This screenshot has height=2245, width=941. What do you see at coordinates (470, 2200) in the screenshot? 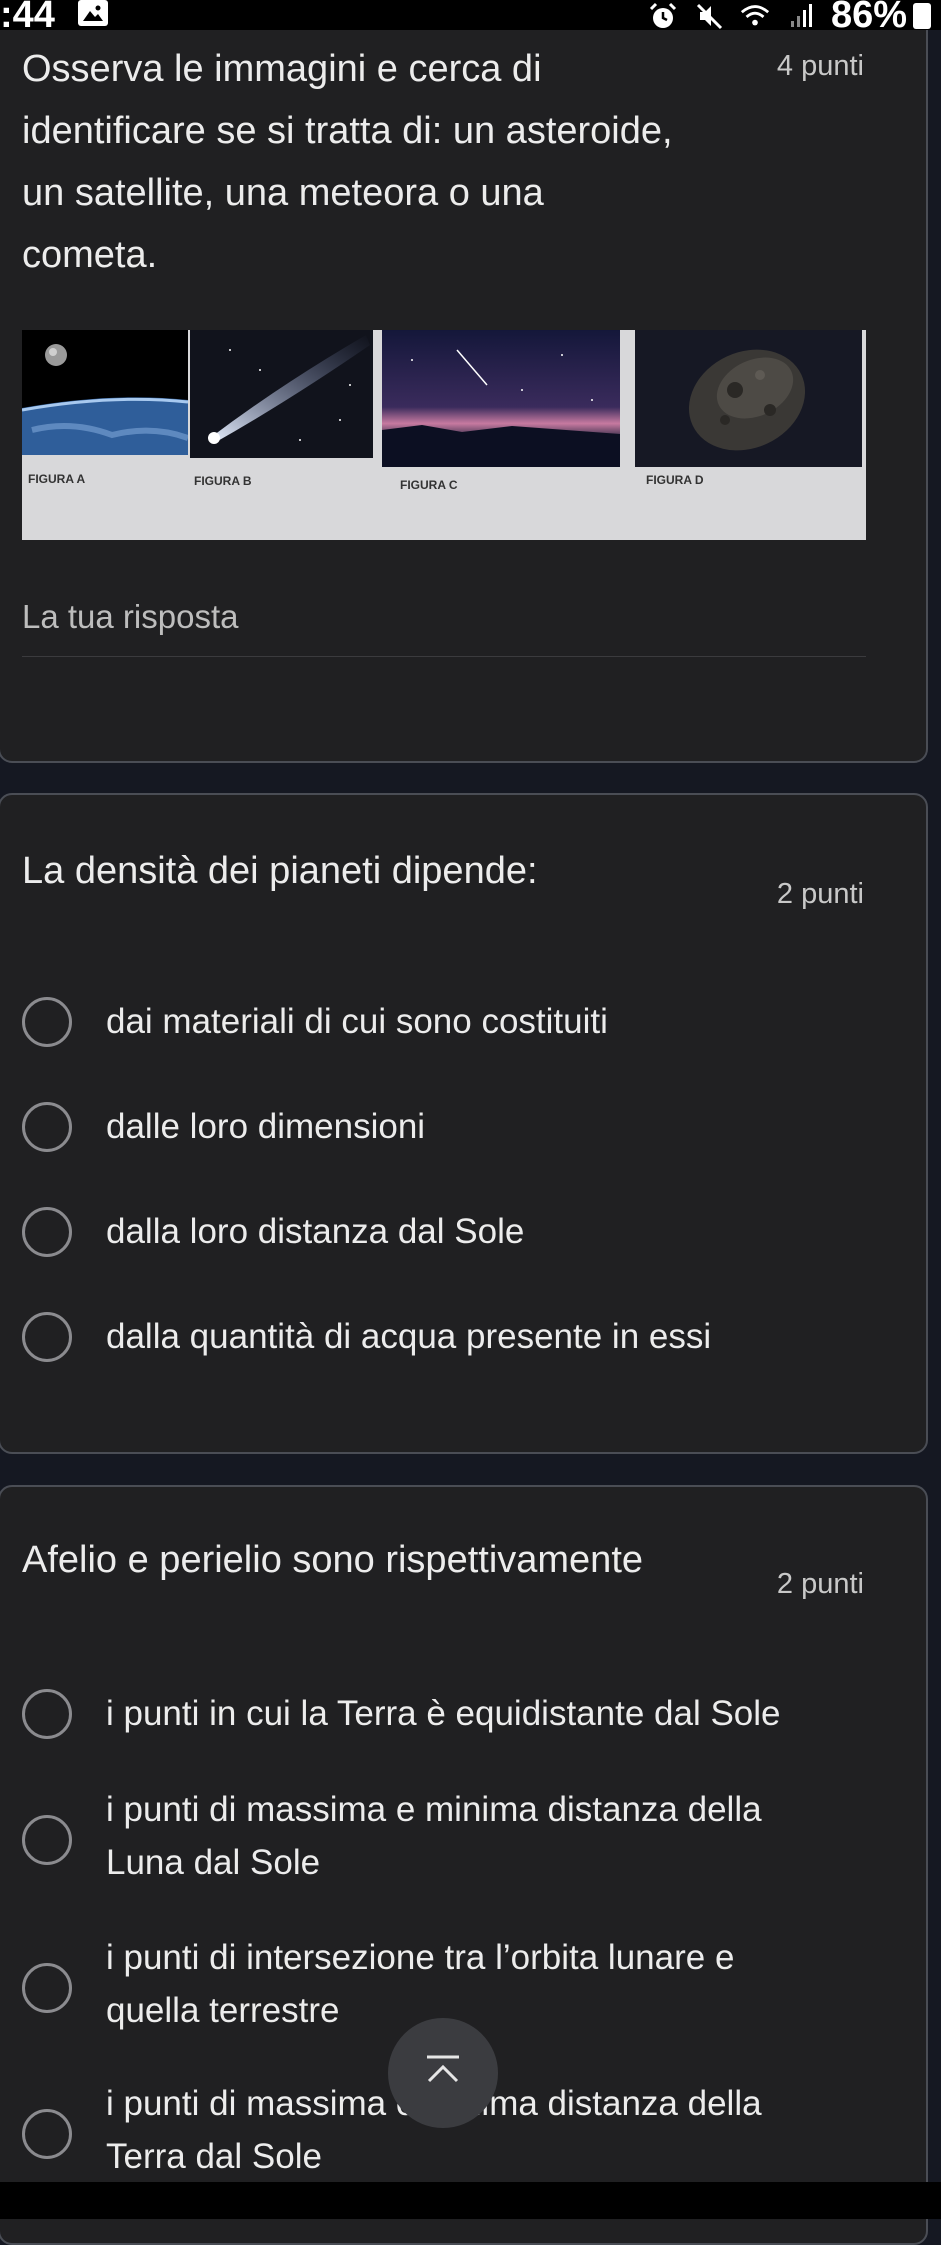
I see `navigation-bar` at bounding box center [470, 2200].